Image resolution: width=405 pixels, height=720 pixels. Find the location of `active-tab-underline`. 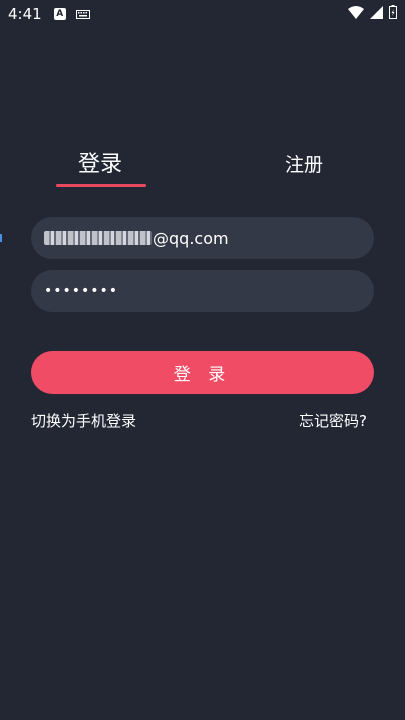

active-tab-underline is located at coordinates (101, 185).